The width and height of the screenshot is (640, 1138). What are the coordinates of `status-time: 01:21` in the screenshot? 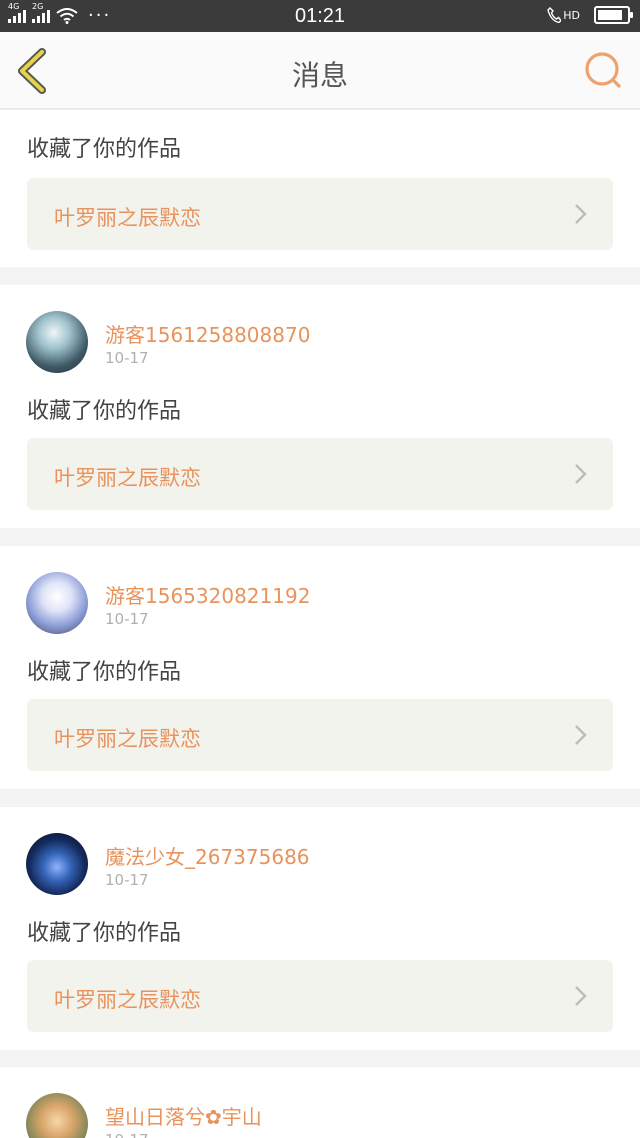 It's located at (320, 16).